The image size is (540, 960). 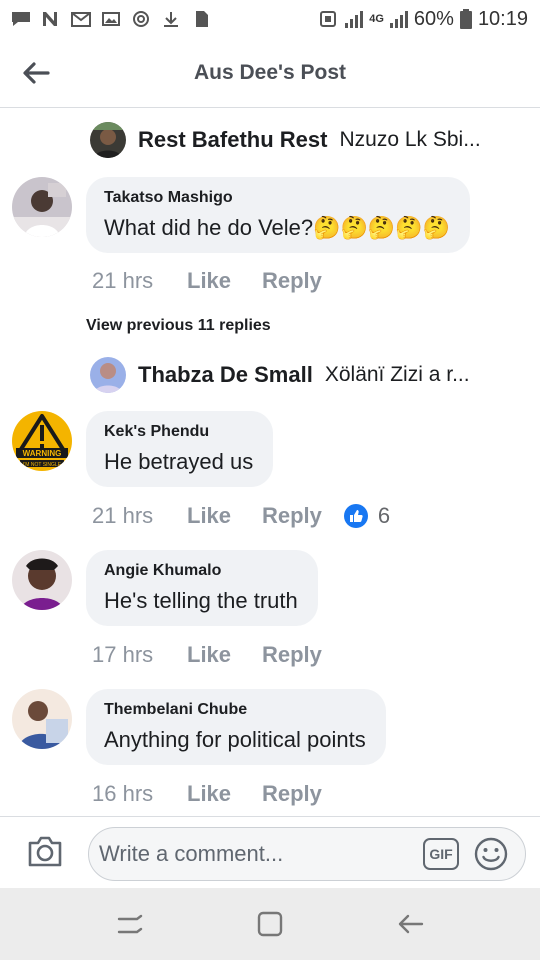 I want to click on page-title: Aus Dee's Post, so click(x=270, y=72).